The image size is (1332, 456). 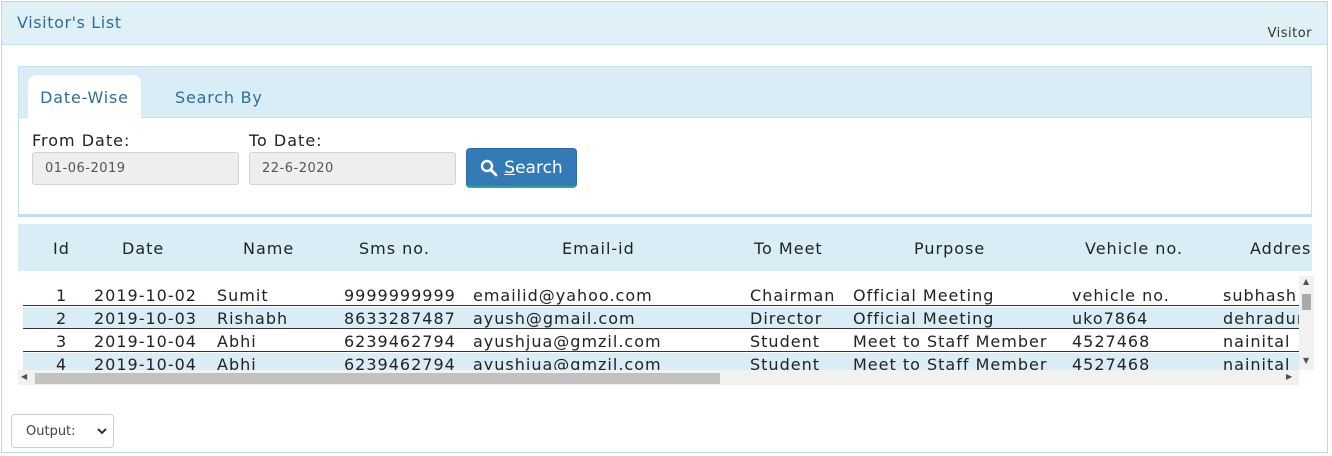 What do you see at coordinates (563, 295) in the screenshot?
I see `cell-email: emailid@yahoo.com` at bounding box center [563, 295].